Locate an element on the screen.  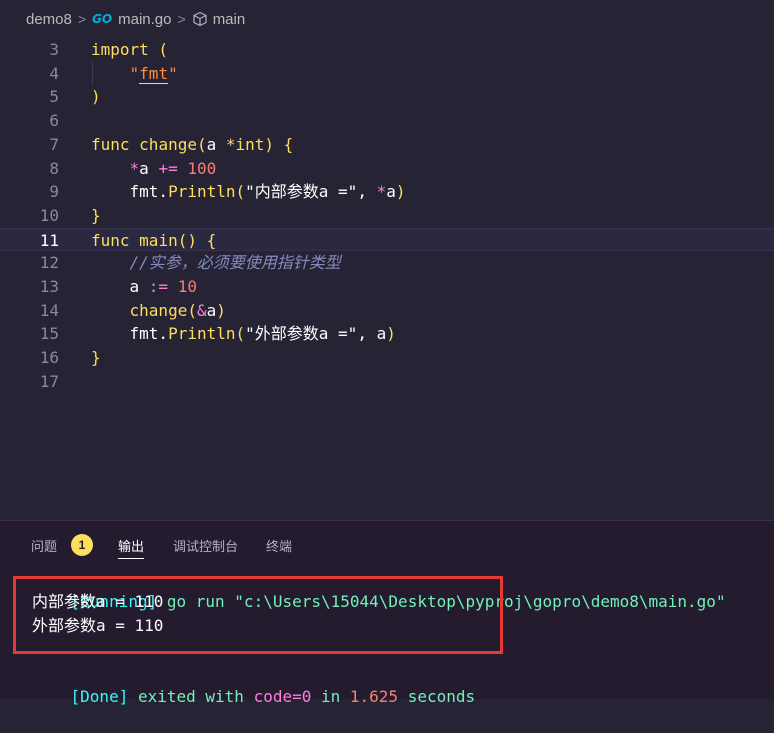
code-line: 9 fmt.Println("内部参数a =", *a) is located at coordinates (387, 192).